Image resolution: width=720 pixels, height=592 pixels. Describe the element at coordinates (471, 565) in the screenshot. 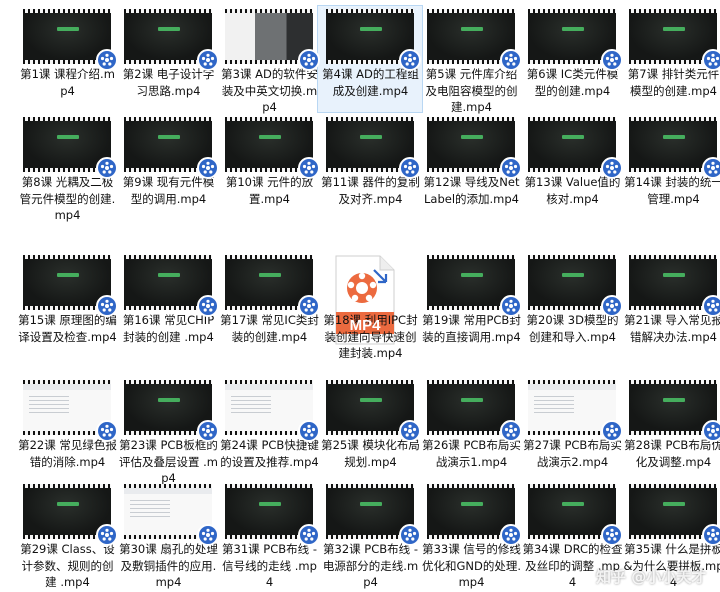

I see `file-name-label: 第33课 信号的修线优化和GND的处理.mp4` at that location.